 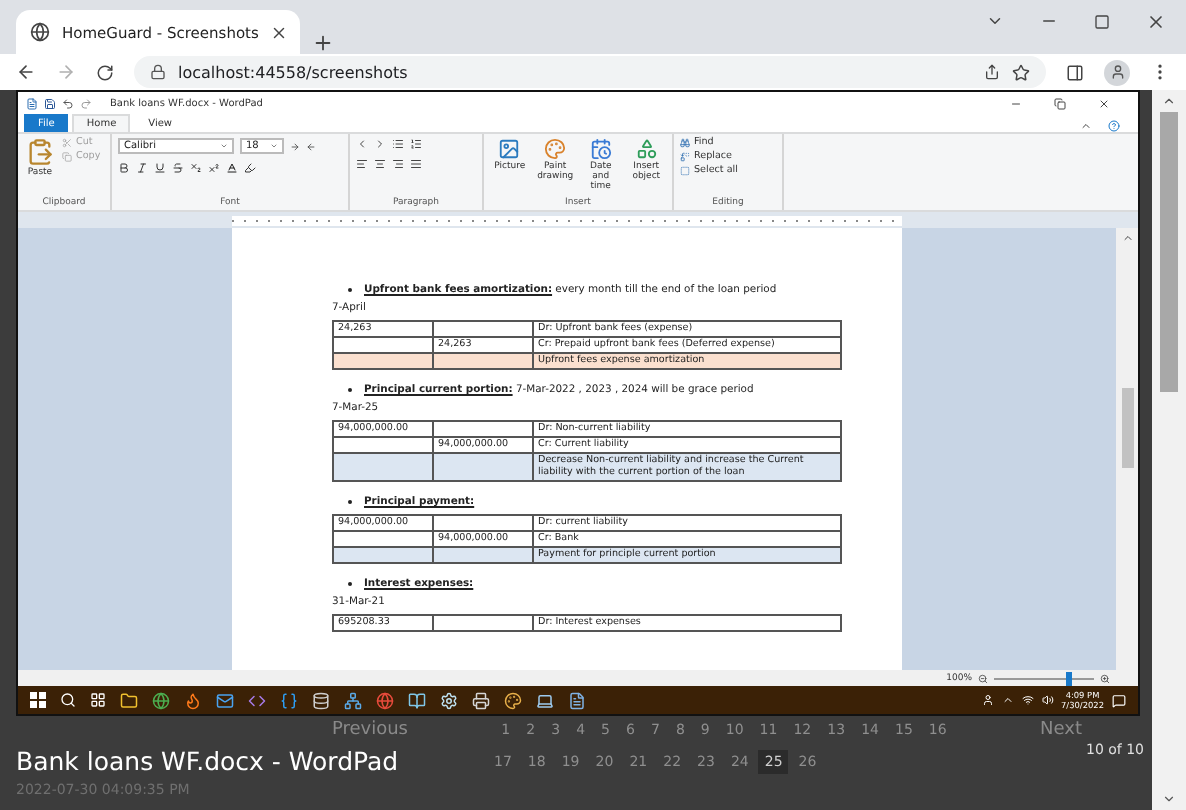 What do you see at coordinates (369, 729) in the screenshot?
I see `previous-link: Previous` at bounding box center [369, 729].